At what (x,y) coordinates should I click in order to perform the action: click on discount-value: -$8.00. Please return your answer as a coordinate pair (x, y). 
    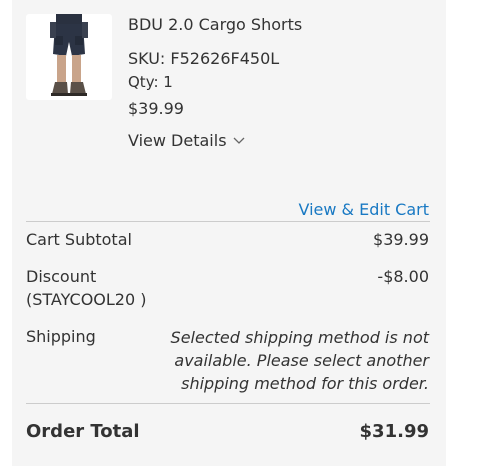
    Looking at the image, I should click on (403, 276).